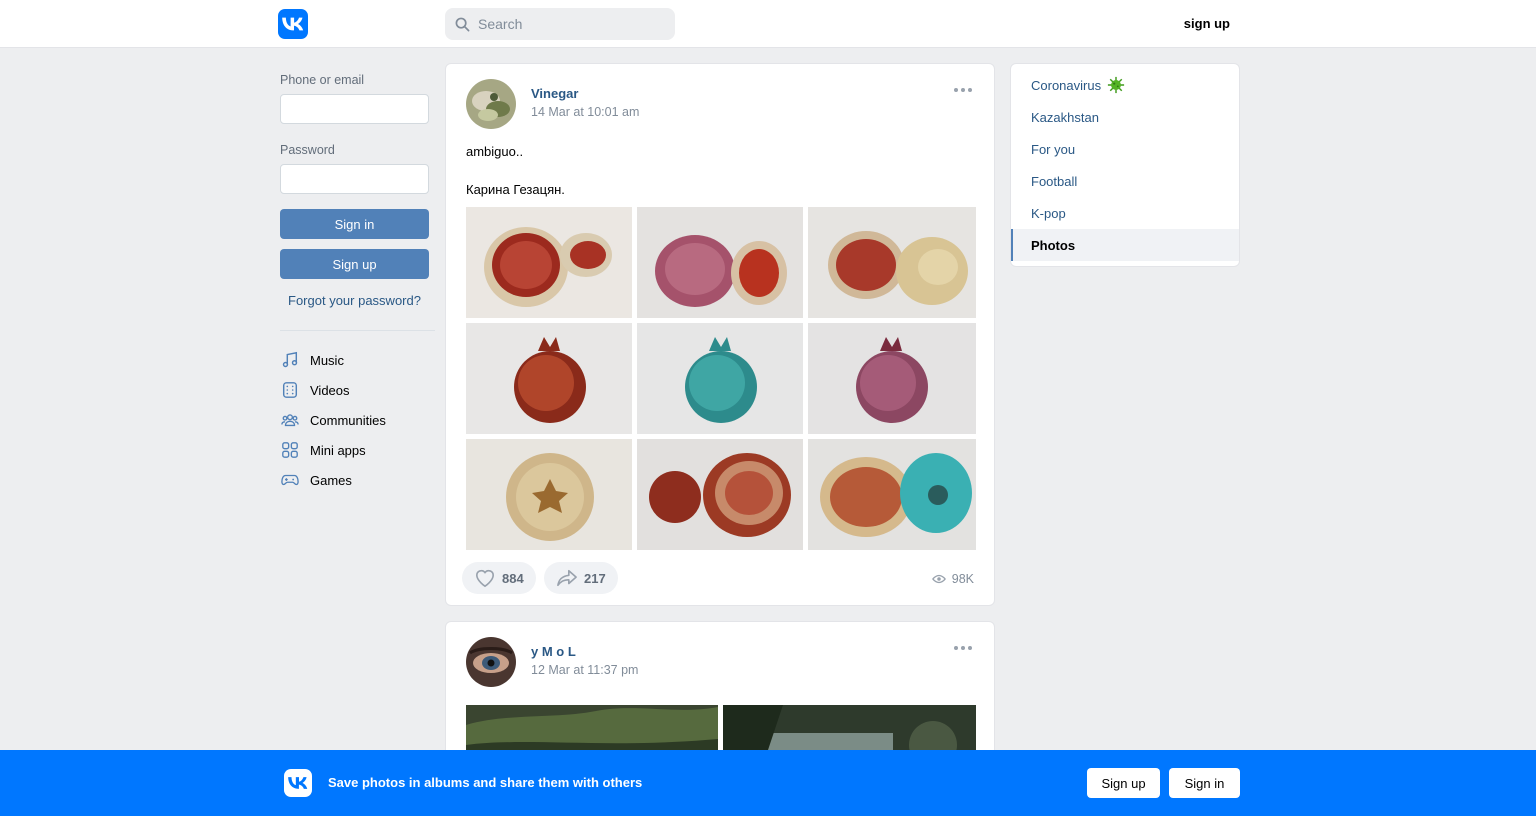 This screenshot has height=816, width=1536. Describe the element at coordinates (553, 651) in the screenshot. I see `post-author: y M o L` at that location.